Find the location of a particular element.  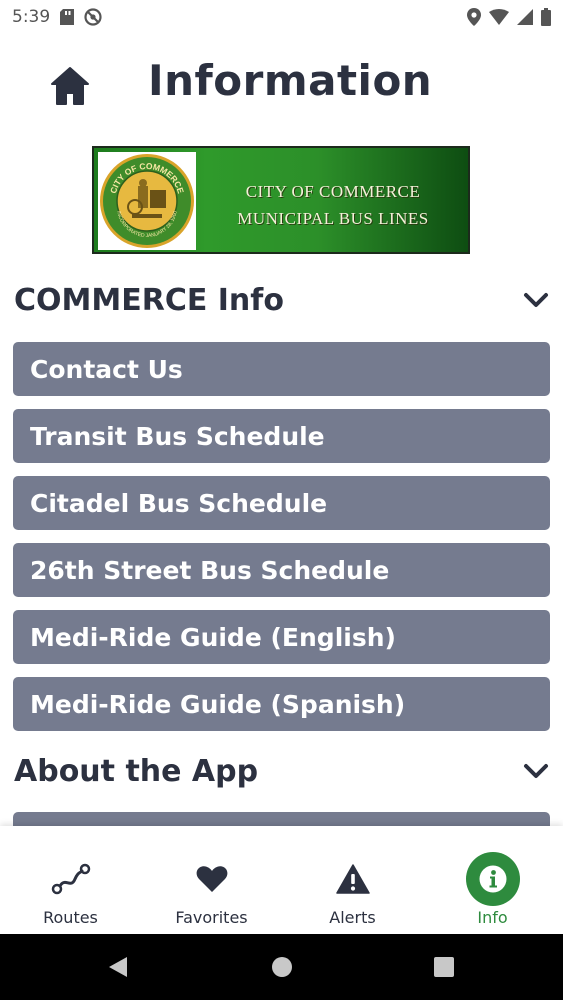

home-nav-icon is located at coordinates (282, 967).